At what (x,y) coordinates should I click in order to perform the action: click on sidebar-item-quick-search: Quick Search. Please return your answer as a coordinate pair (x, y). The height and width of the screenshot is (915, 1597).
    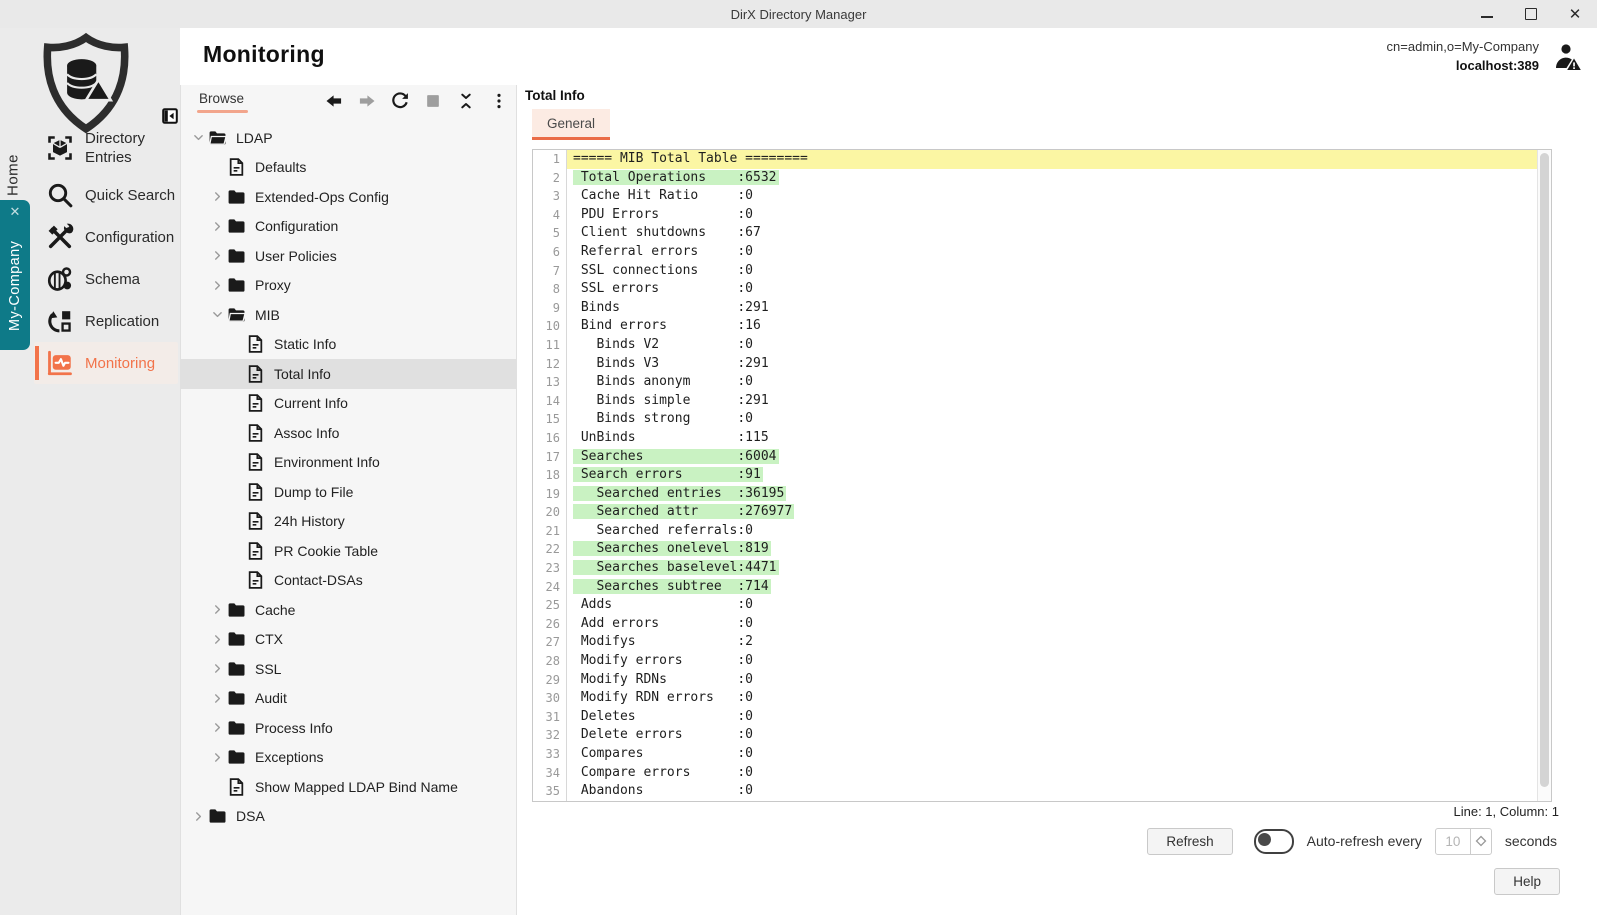
    Looking at the image, I should click on (106, 195).